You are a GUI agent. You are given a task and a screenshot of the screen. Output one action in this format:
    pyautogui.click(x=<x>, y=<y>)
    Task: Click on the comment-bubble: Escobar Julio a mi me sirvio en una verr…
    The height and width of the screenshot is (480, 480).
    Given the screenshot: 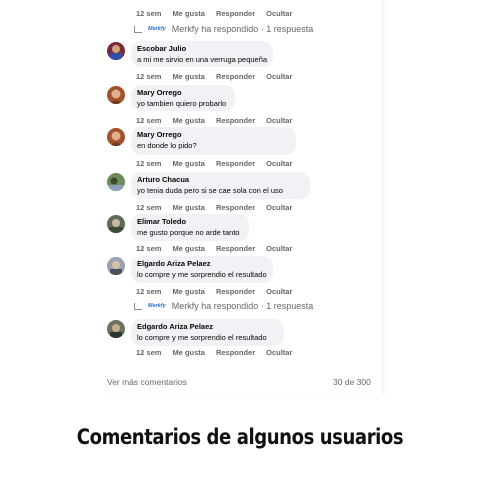 What is the action you would take?
    pyautogui.click(x=202, y=54)
    